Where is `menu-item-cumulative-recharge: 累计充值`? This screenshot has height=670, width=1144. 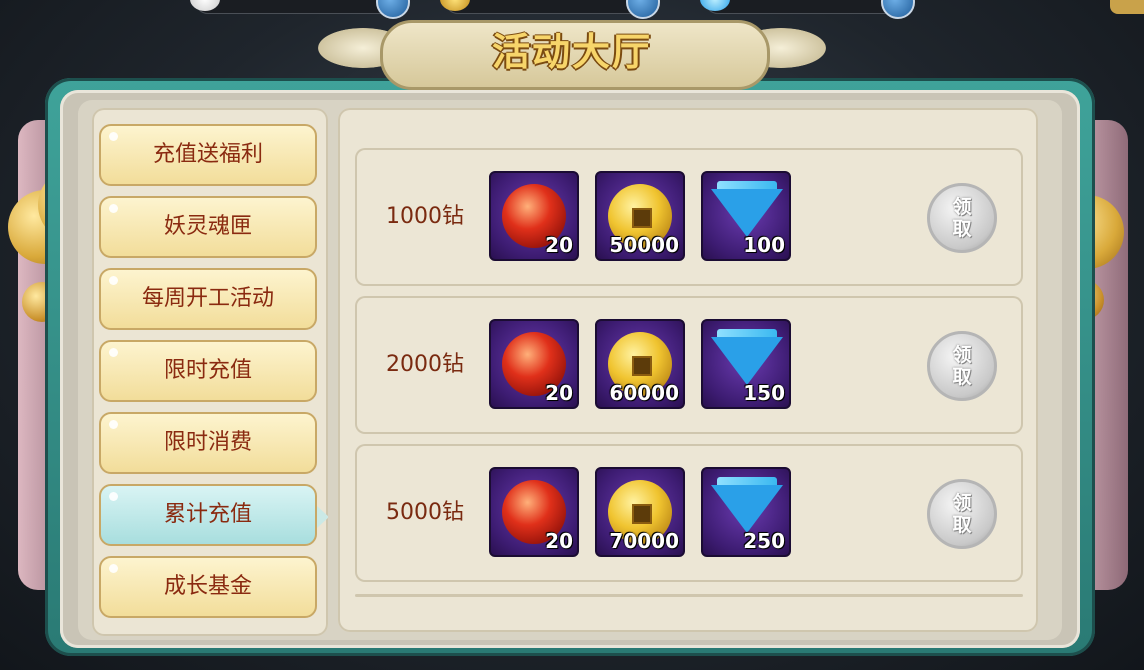 menu-item-cumulative-recharge: 累计充值 is located at coordinates (213, 515).